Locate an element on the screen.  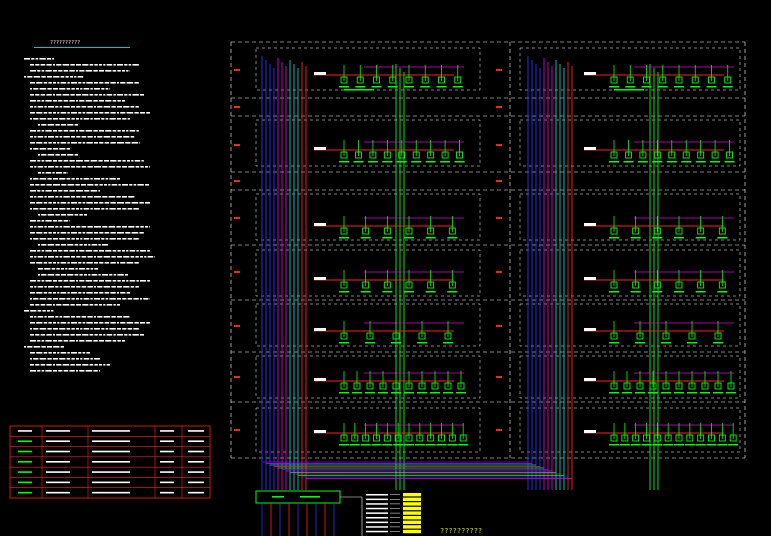
legend-unit-text is located at coordinates (167, 441).